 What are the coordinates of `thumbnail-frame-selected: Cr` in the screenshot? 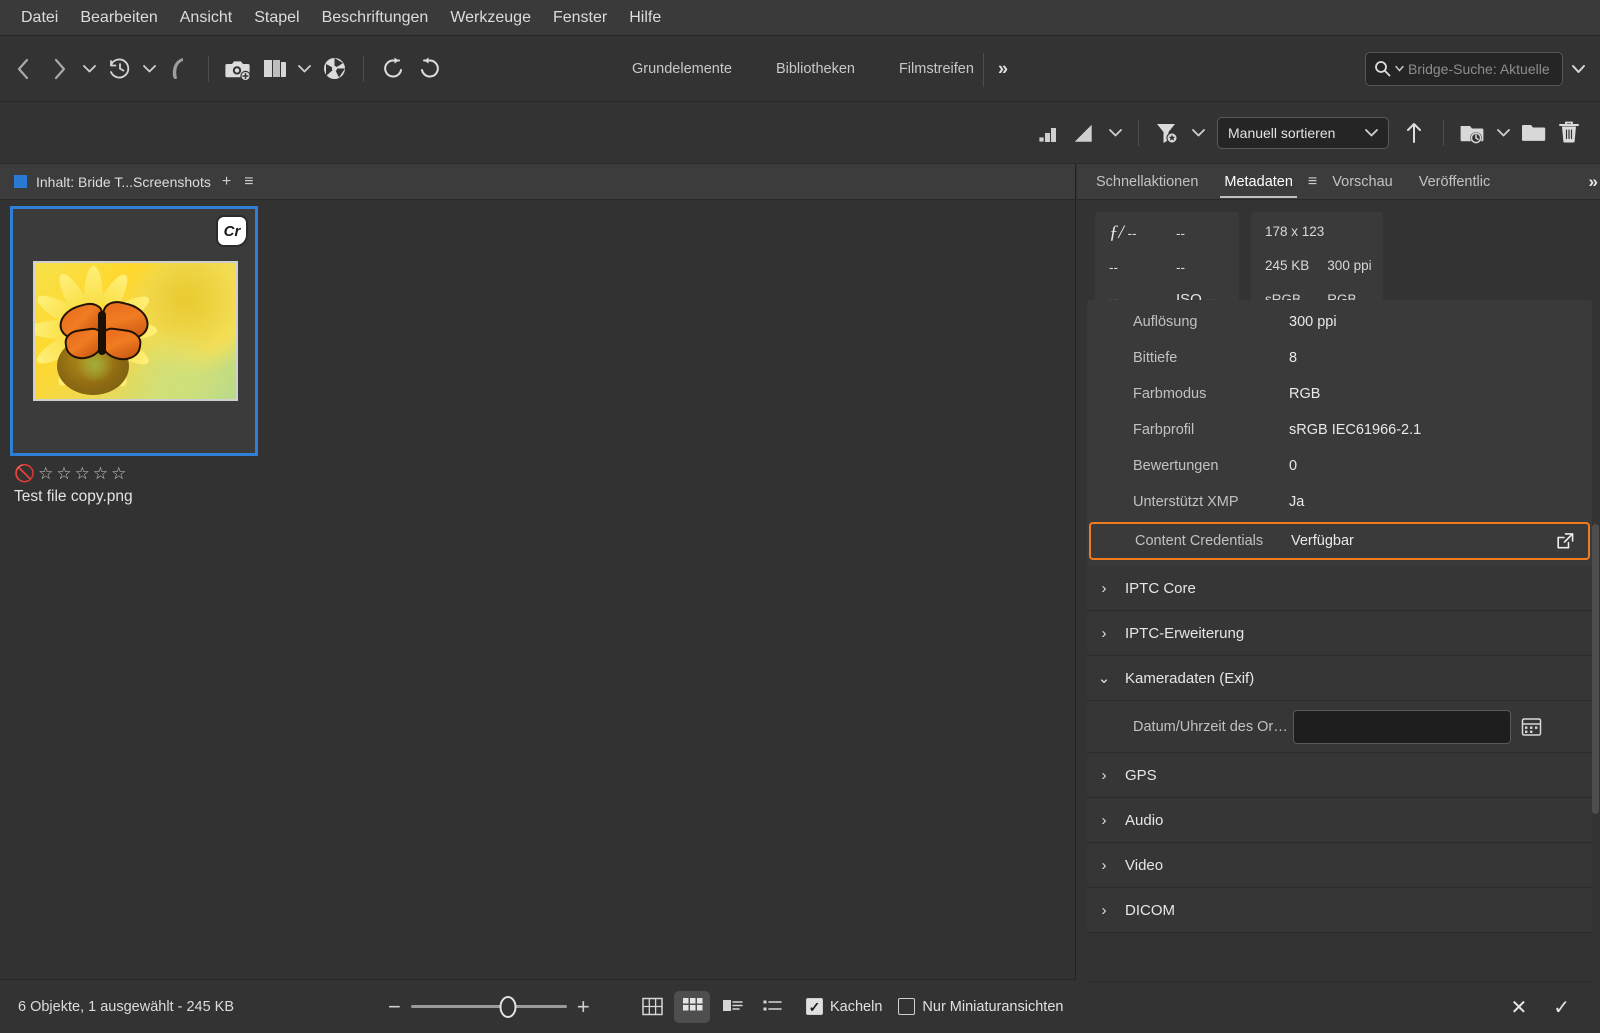 It's located at (134, 331).